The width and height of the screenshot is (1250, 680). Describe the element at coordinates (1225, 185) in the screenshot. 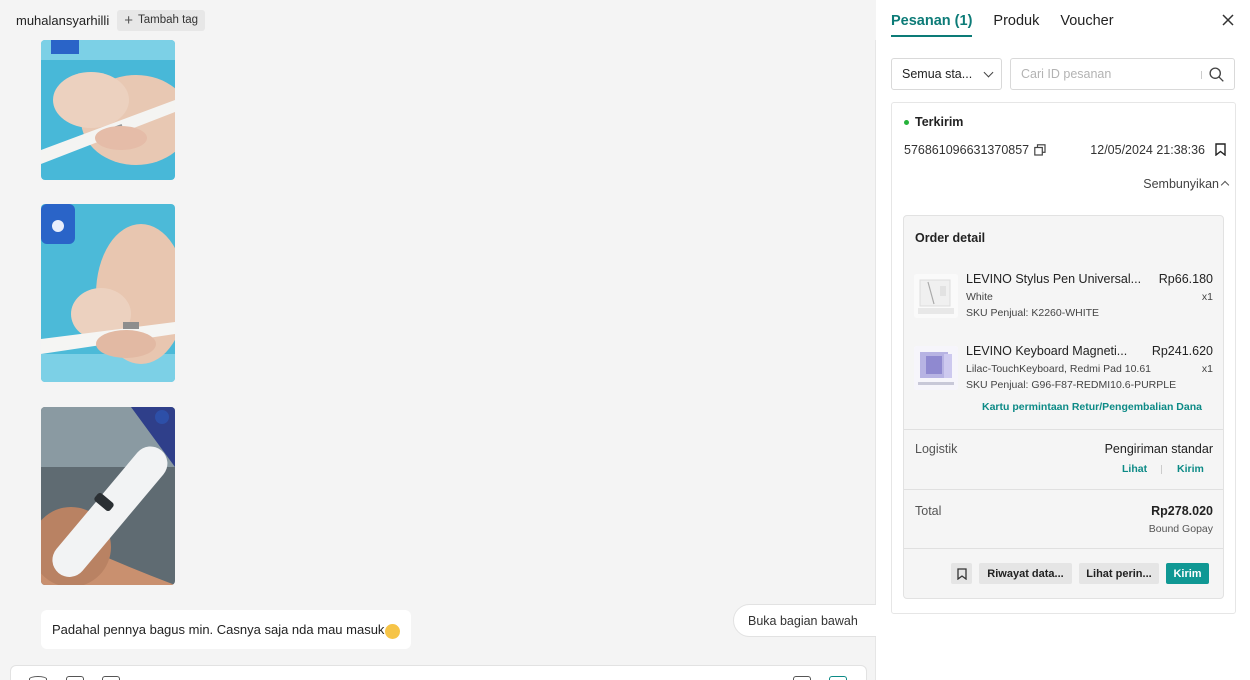

I see `chevron-up-icon` at that location.